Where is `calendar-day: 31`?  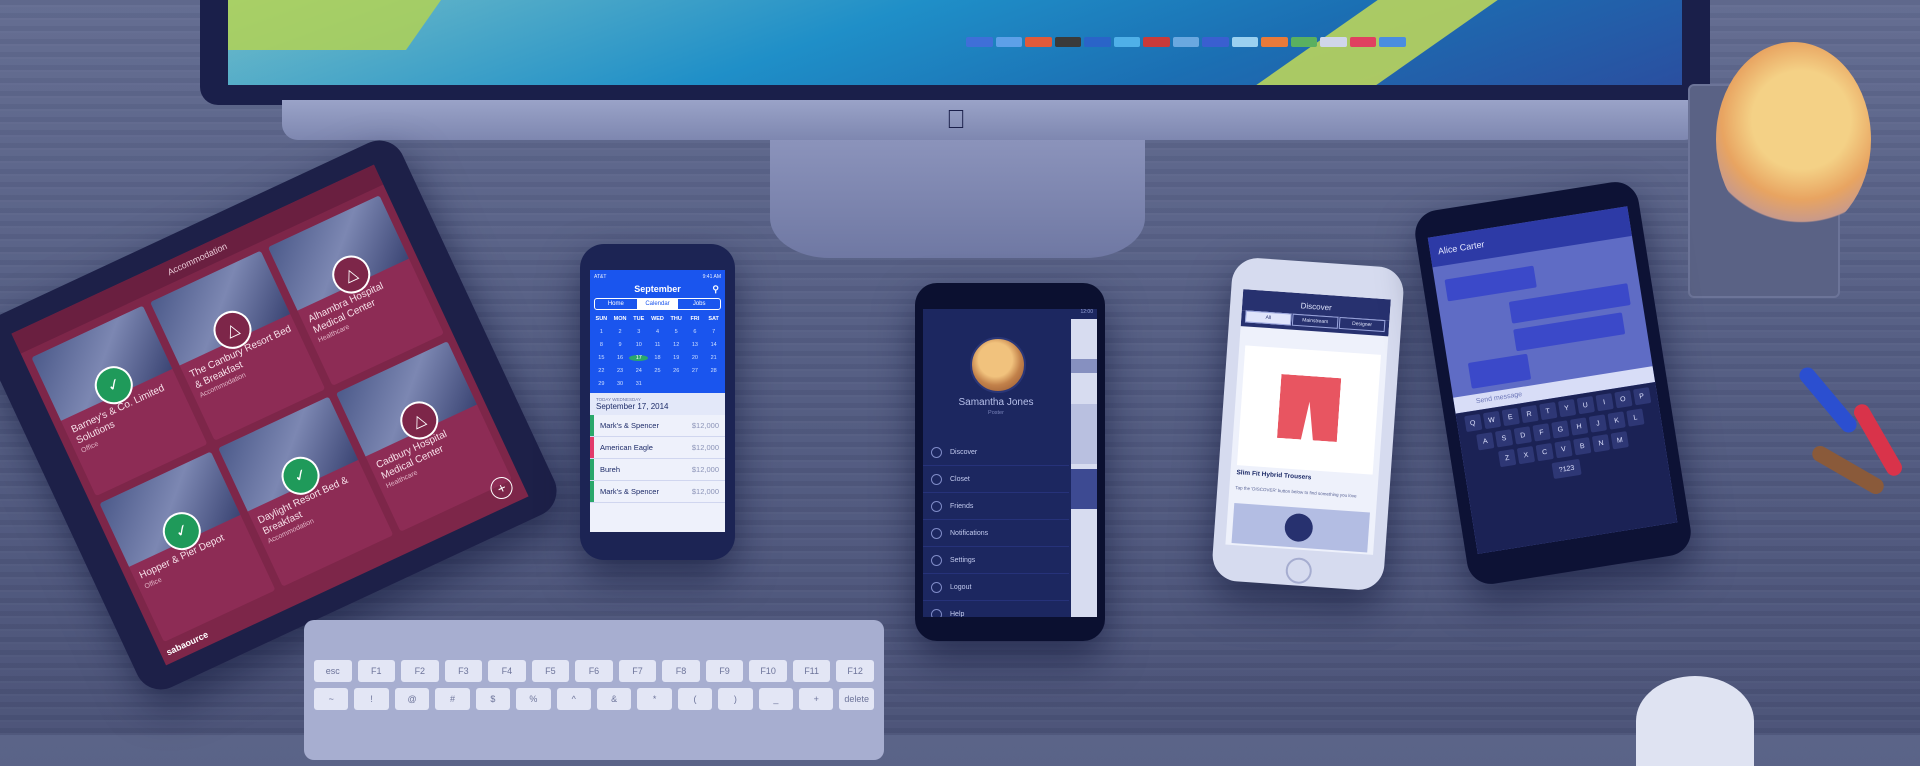 calendar-day: 31 is located at coordinates (638, 384).